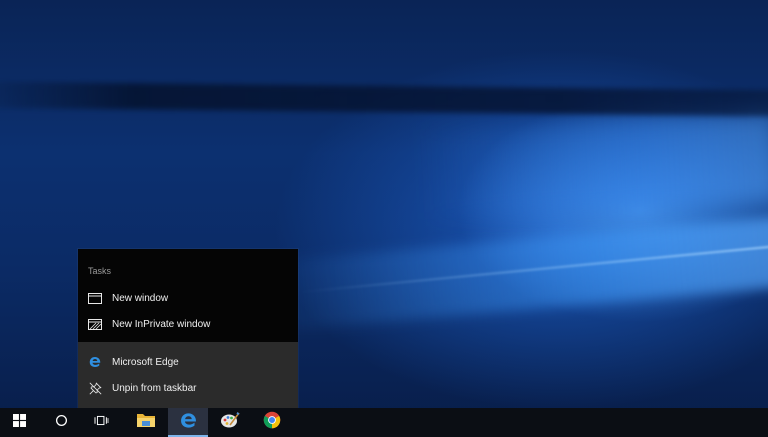 The width and height of the screenshot is (768, 437). Describe the element at coordinates (592, 165) in the screenshot. I see `wallpaper-light-beam` at that location.